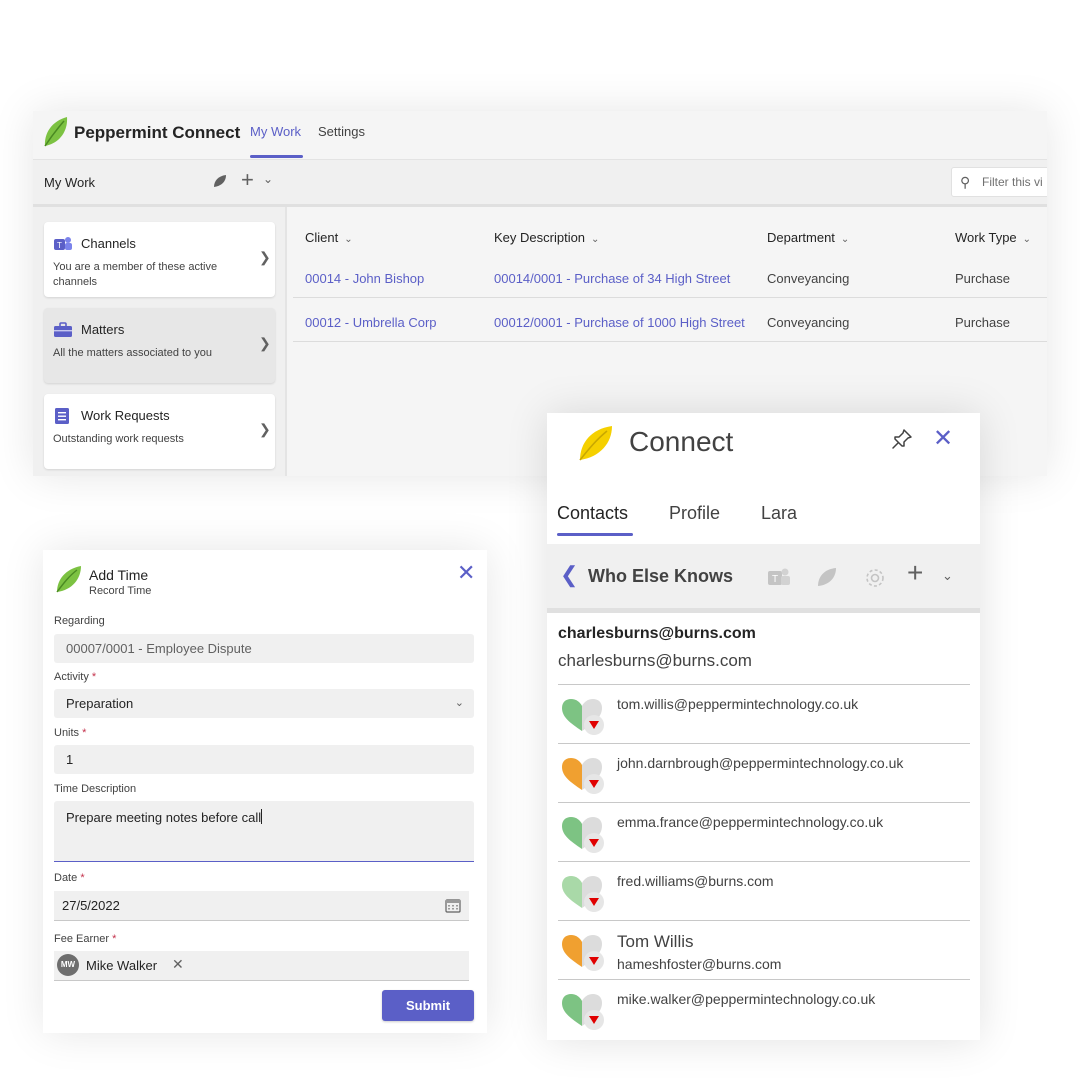 Image resolution: width=1080 pixels, height=1080 pixels. I want to click on filter-input: ⚲ Filter this vi, so click(999, 182).